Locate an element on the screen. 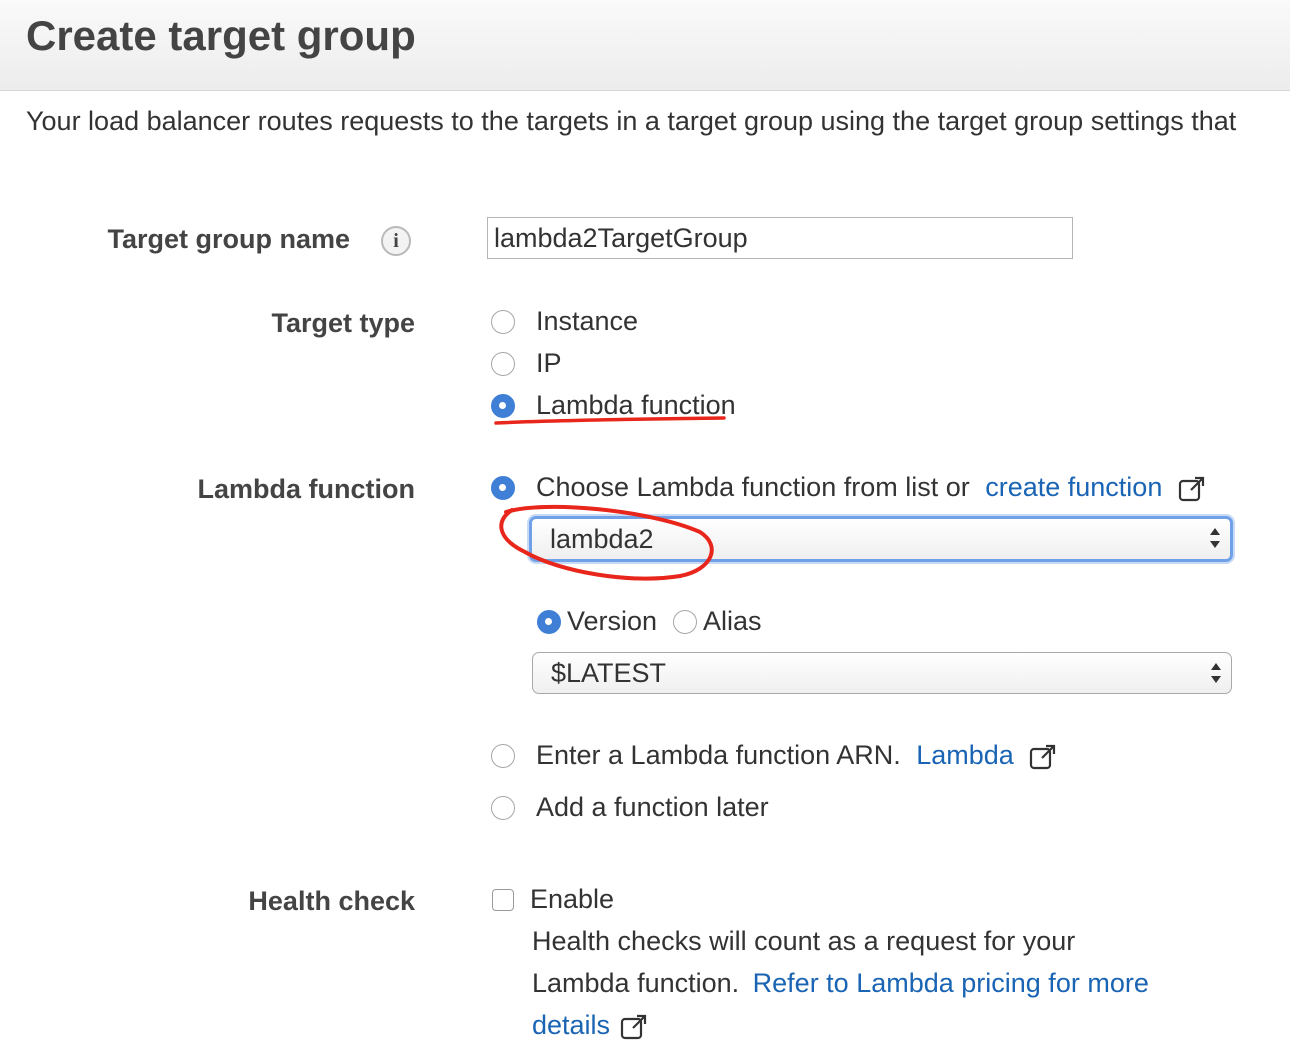  version-select-value: $LATEST is located at coordinates (609, 673).